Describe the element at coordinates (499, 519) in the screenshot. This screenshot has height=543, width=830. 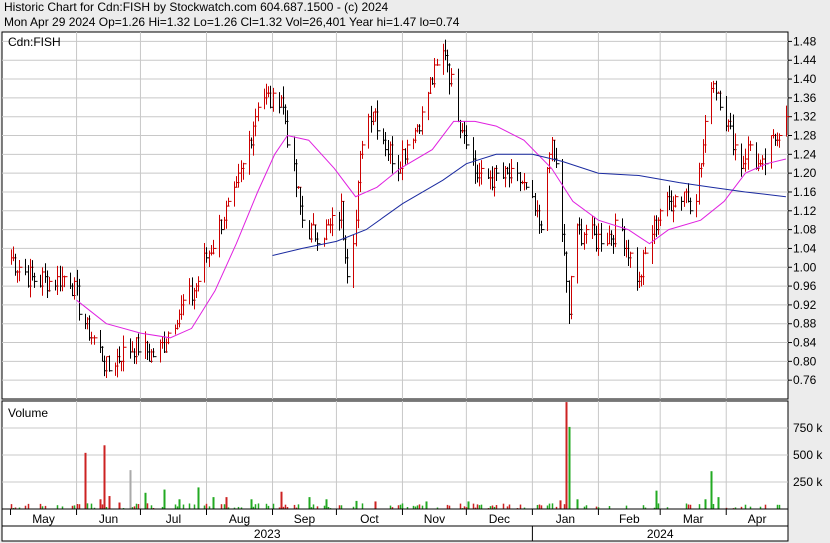
I see `month-label: Dec` at that location.